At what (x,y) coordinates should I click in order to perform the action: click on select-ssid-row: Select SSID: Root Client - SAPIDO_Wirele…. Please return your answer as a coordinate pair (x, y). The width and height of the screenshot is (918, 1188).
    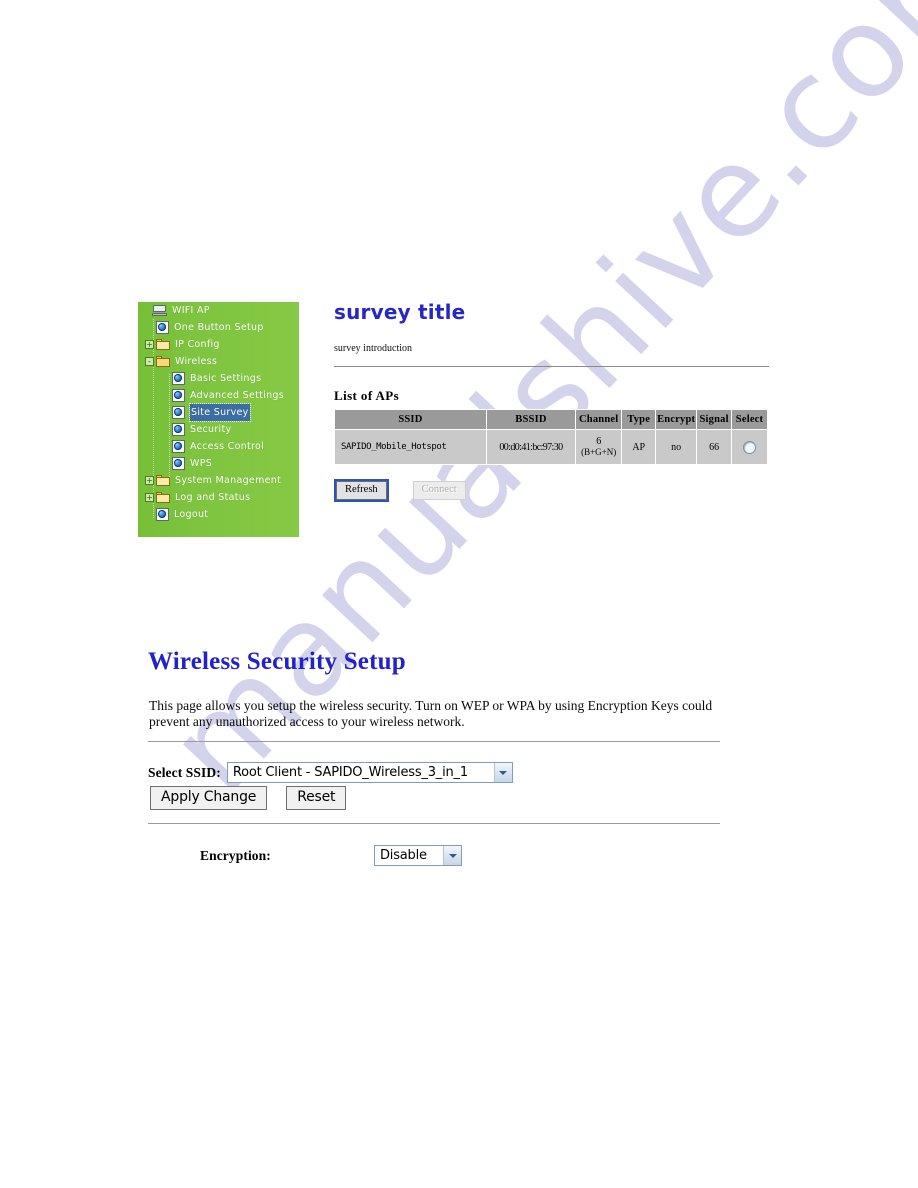
    Looking at the image, I should click on (330, 772).